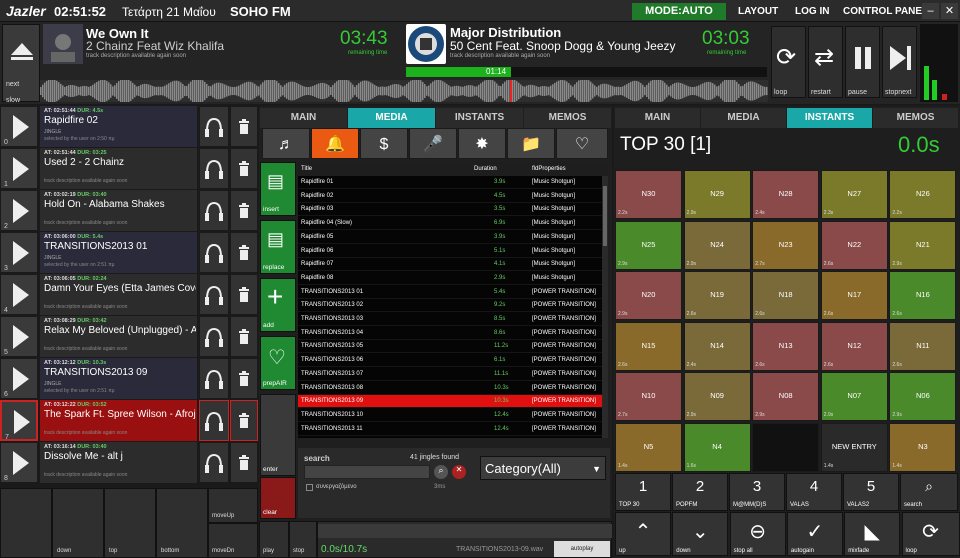  Describe the element at coordinates (582, 549) in the screenshot. I see `autoplay-button: autoplay` at that location.